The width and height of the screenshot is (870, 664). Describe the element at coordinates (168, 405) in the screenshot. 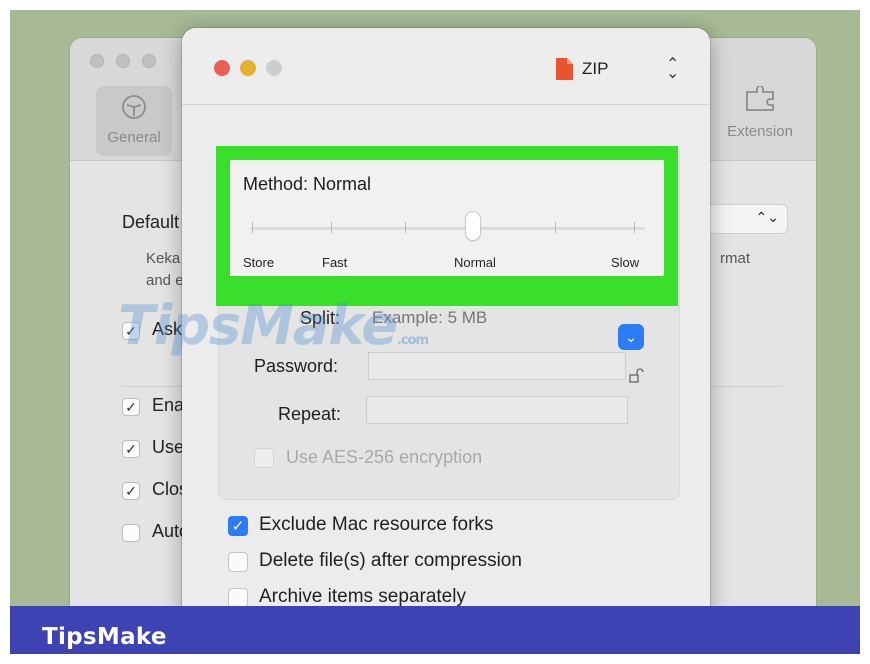

I see `enable-label: Ena` at that location.